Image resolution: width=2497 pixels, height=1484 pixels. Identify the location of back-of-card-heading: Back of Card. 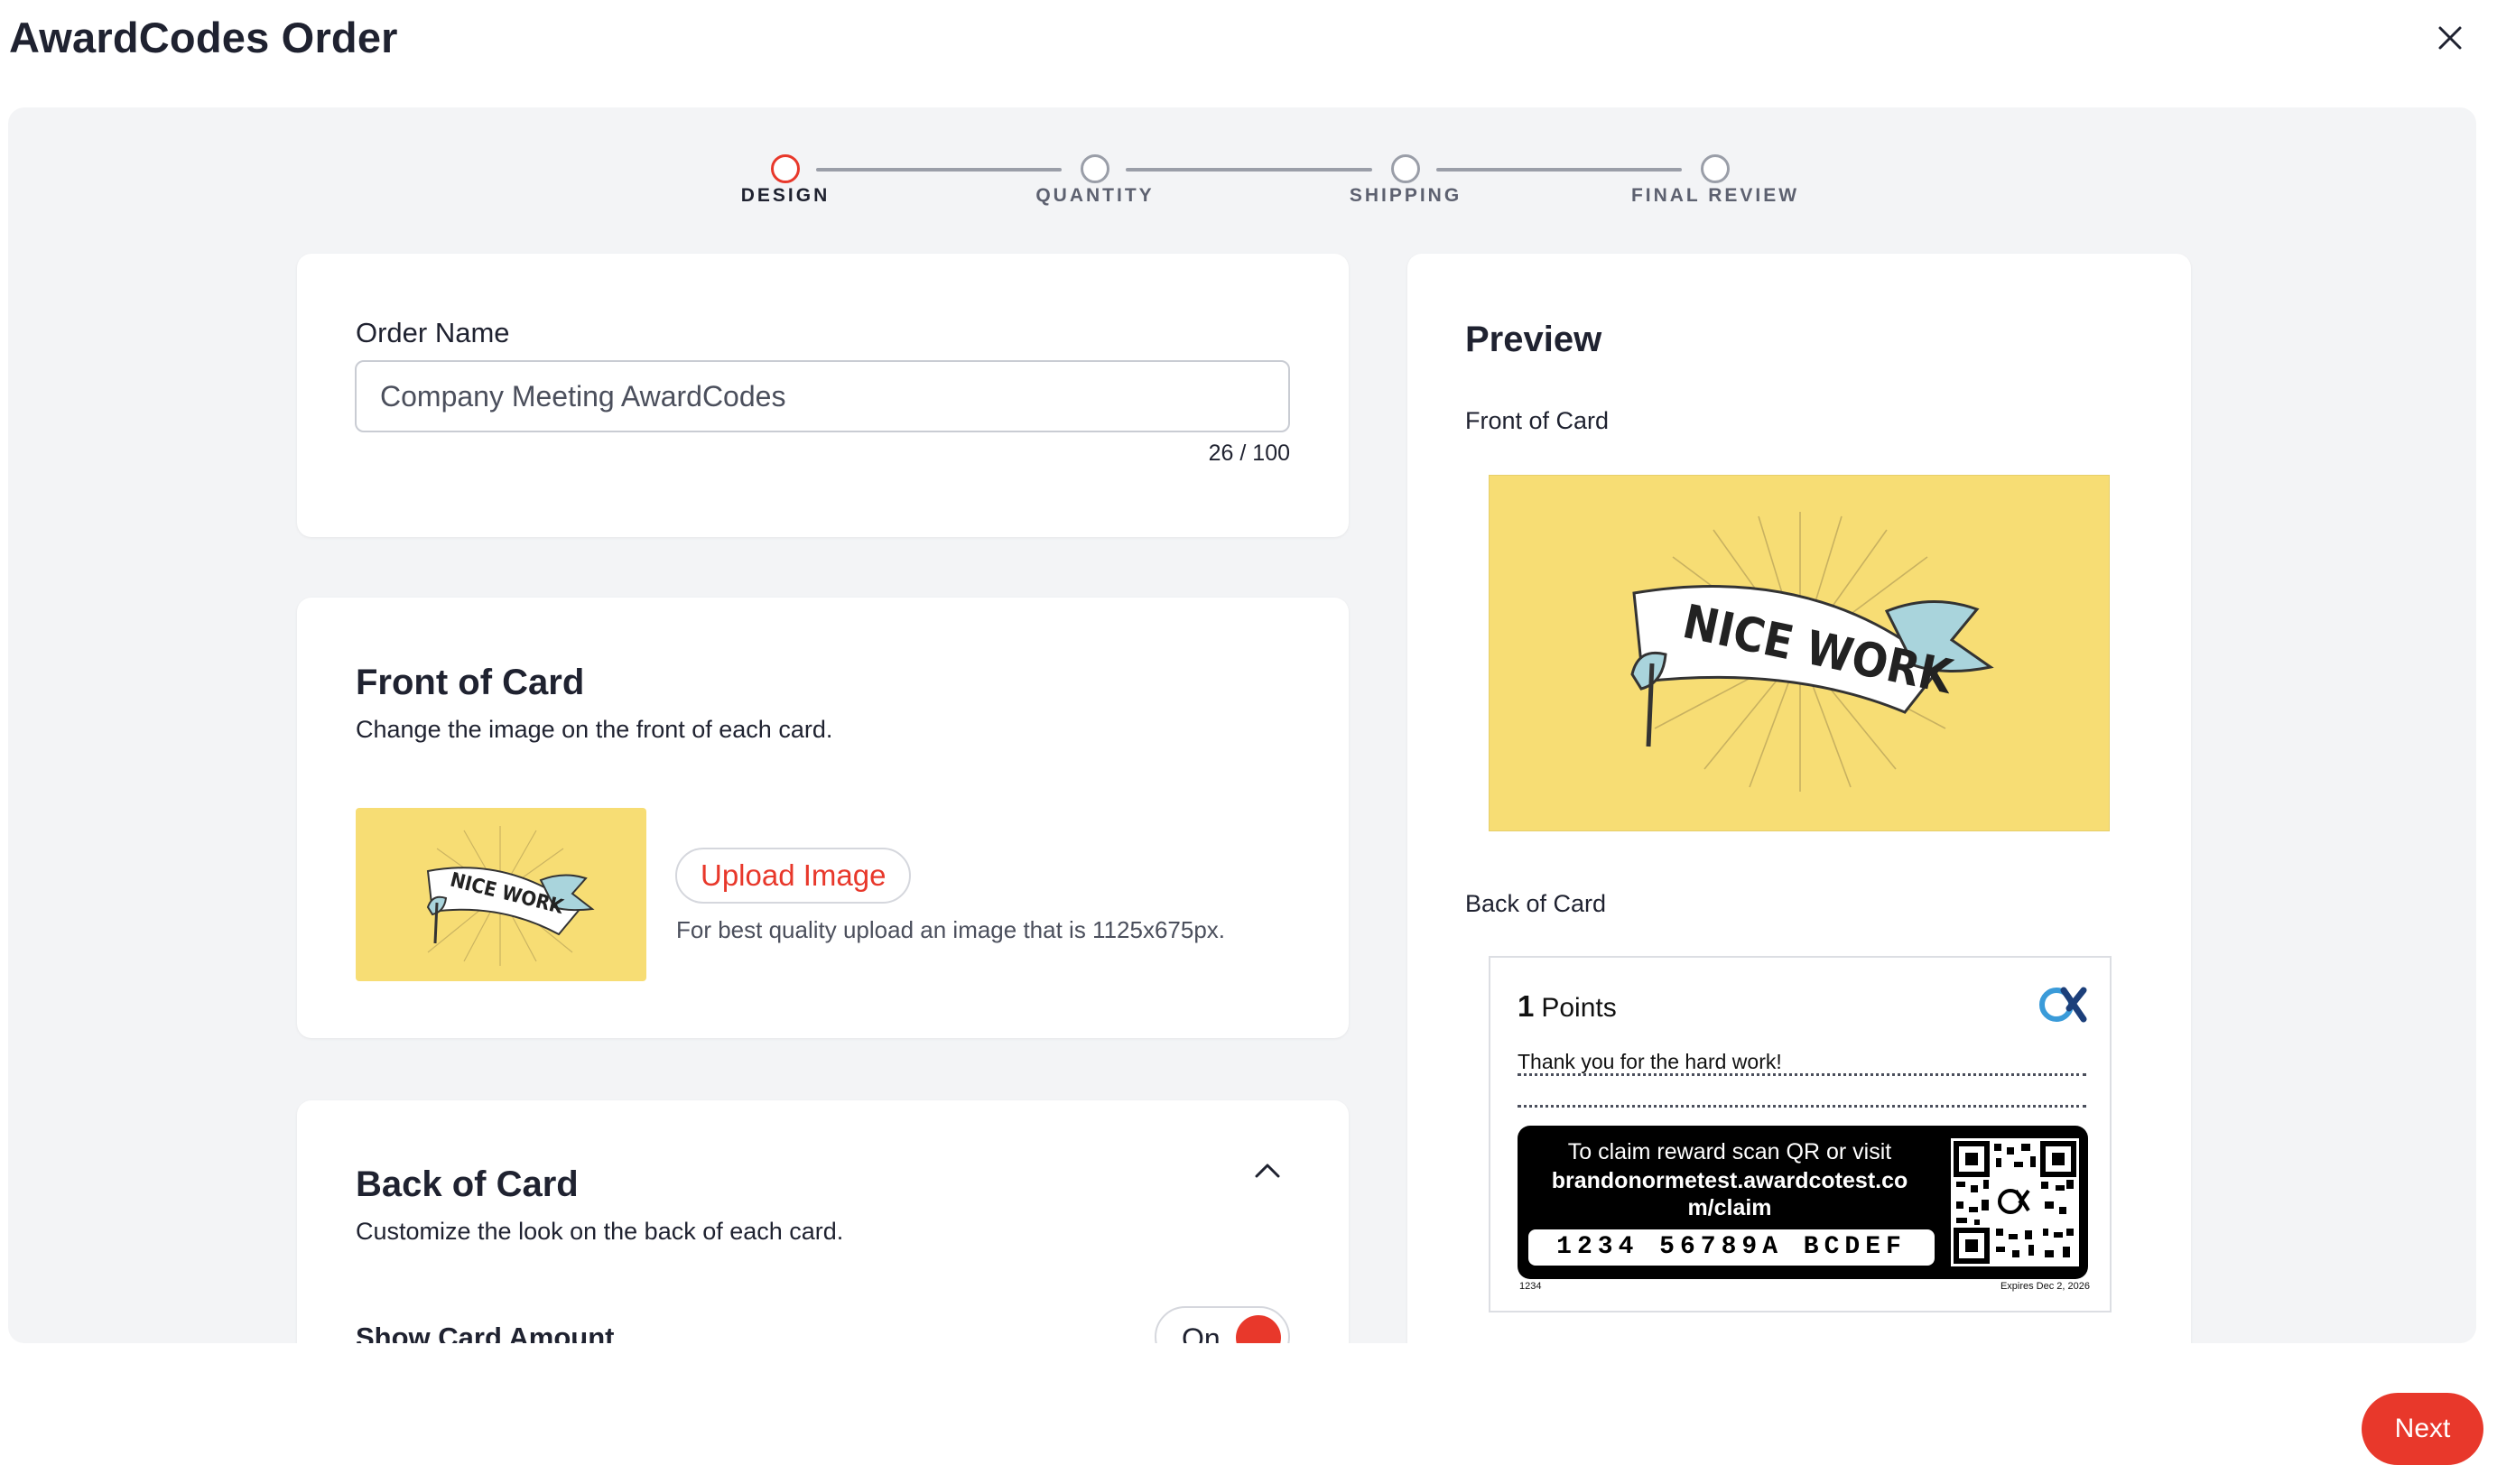
(468, 1184).